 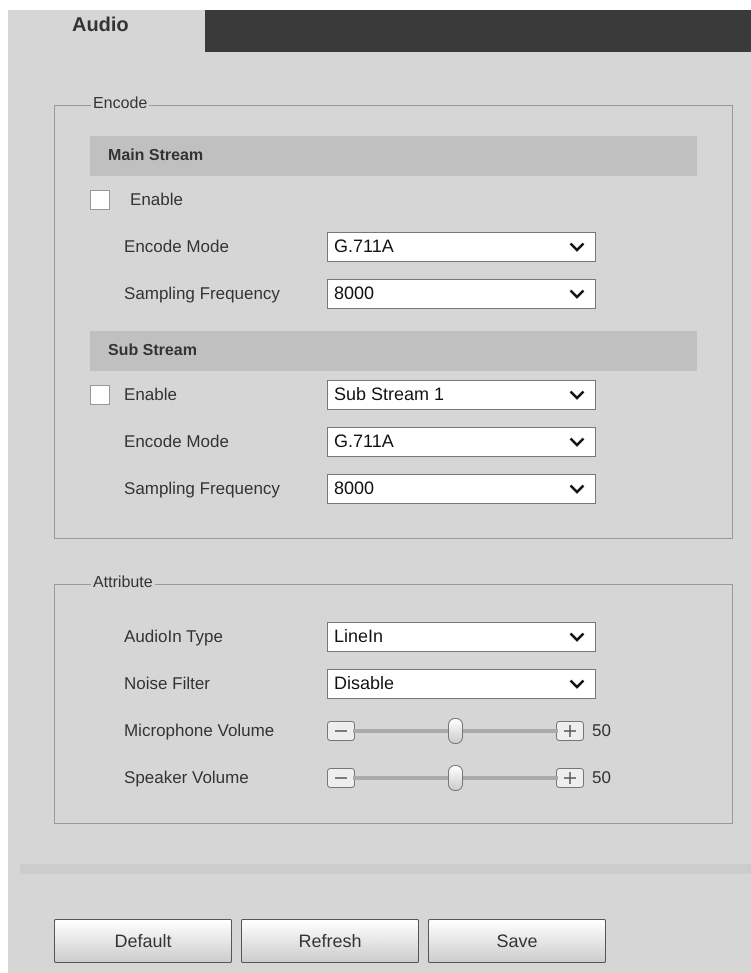 I want to click on dropdown: LineIn, so click(x=461, y=637).